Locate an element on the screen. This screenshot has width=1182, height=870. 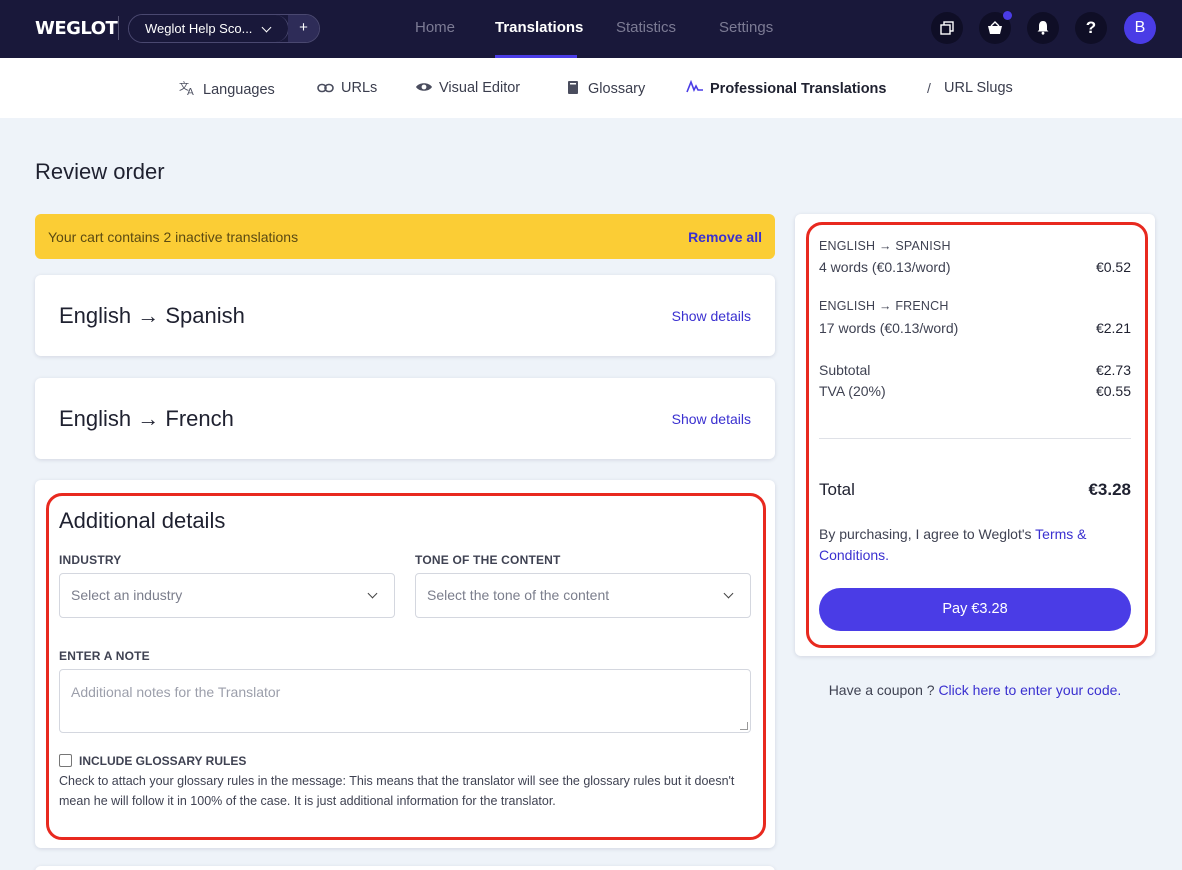
copy-icon is located at coordinates (947, 28).